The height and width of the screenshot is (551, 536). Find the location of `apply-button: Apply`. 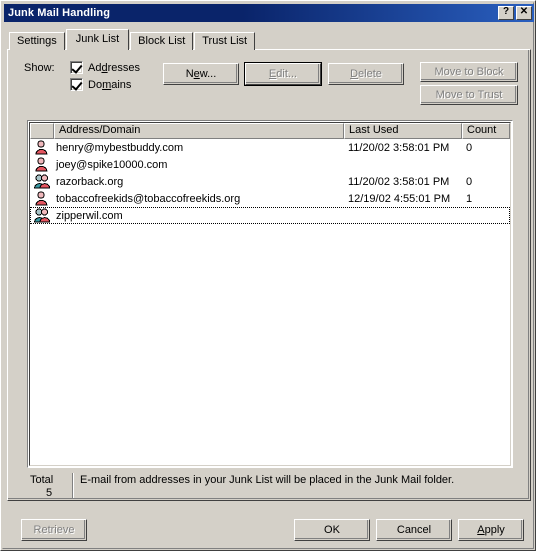

apply-button: Apply is located at coordinates (491, 530).